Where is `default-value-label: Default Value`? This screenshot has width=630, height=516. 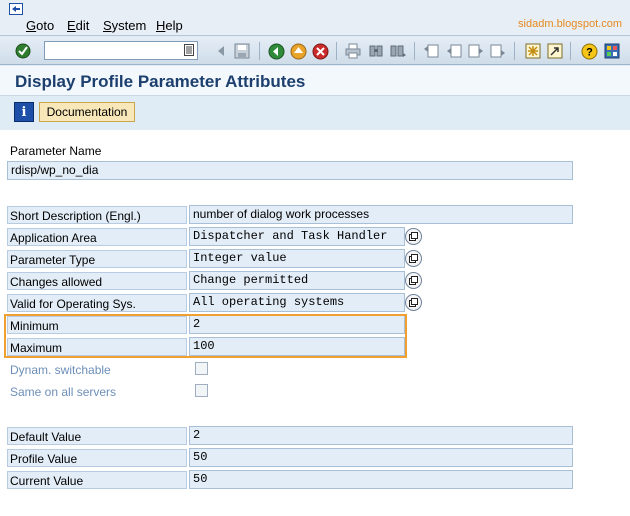 default-value-label: Default Value is located at coordinates (97, 436).